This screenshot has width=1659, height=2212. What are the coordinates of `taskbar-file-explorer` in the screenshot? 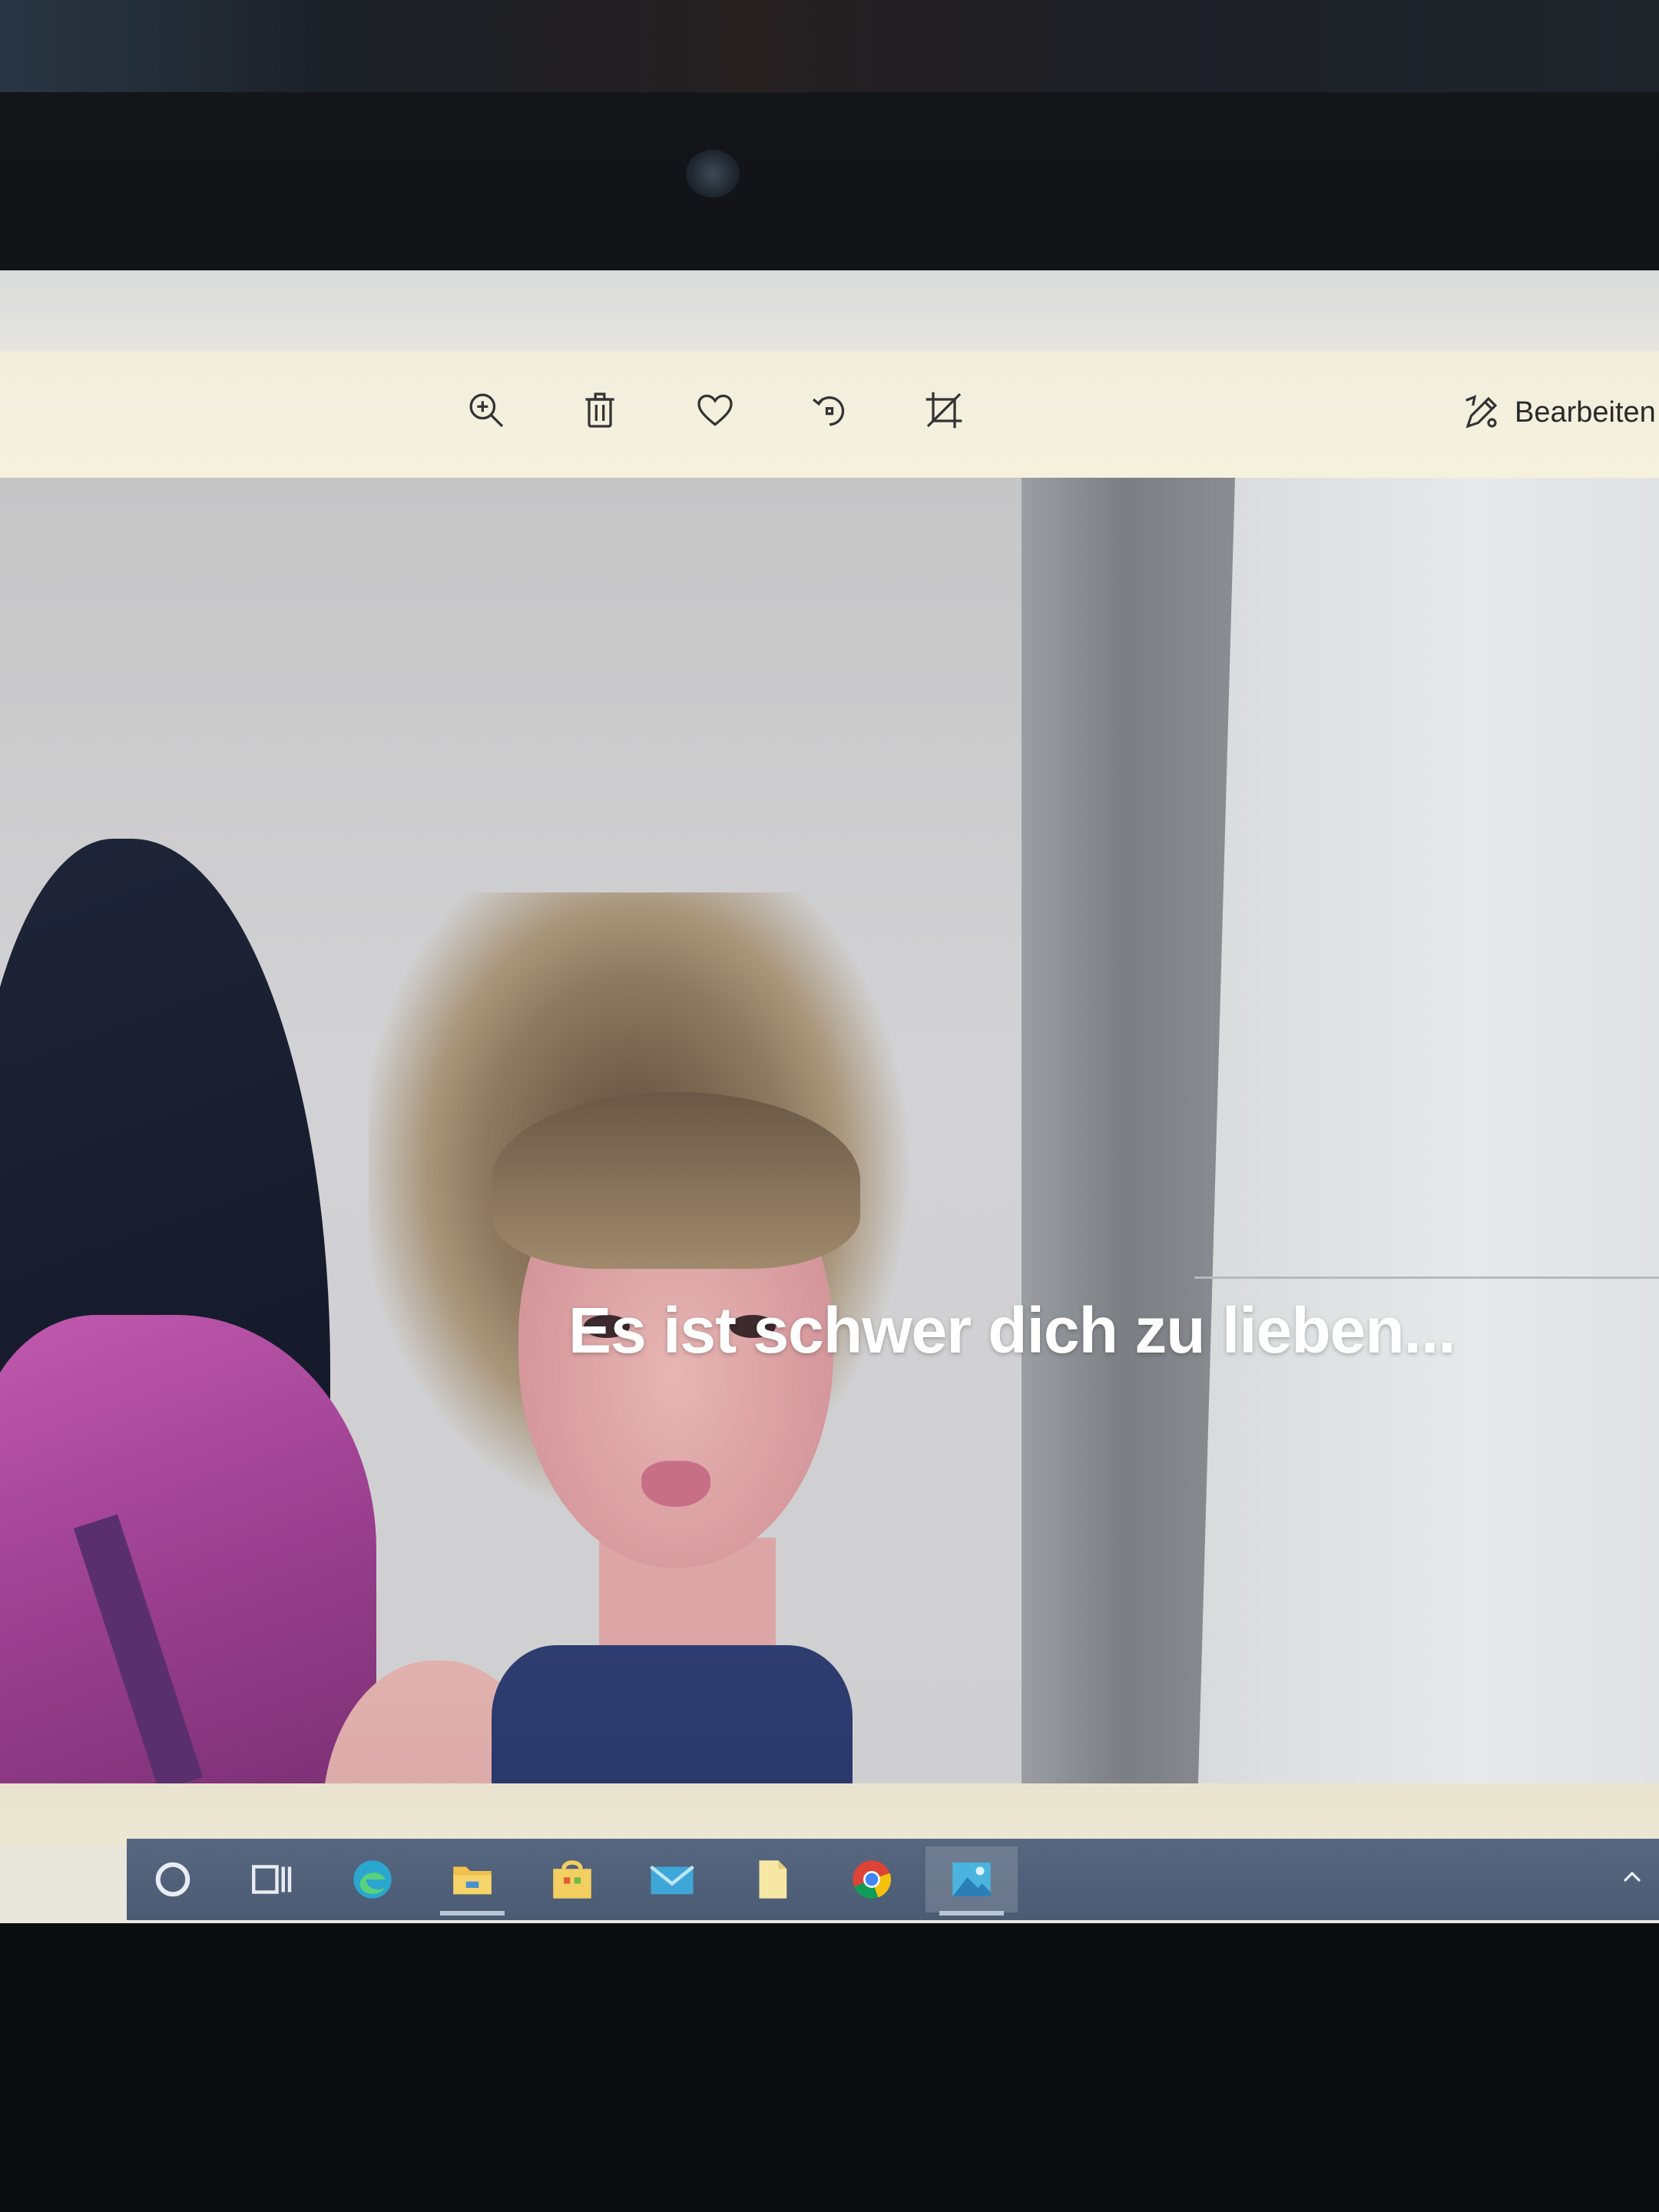 It's located at (472, 1881).